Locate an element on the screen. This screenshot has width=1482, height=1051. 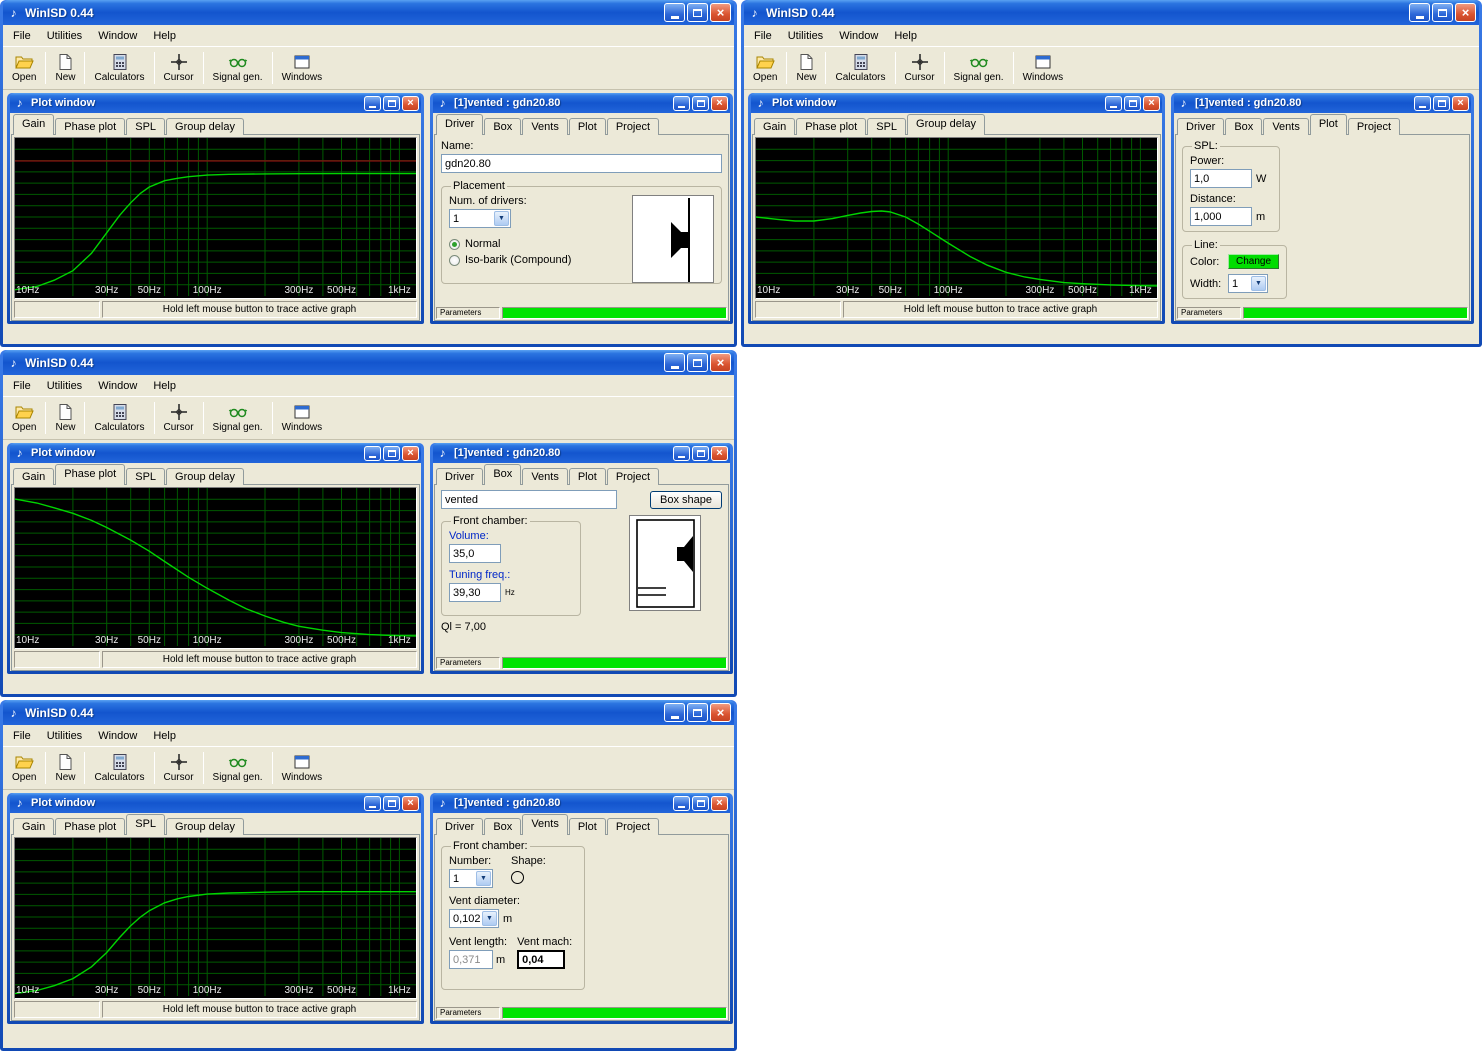
vent-diameter-select: 0,102 ▼ is located at coordinates (474, 918).